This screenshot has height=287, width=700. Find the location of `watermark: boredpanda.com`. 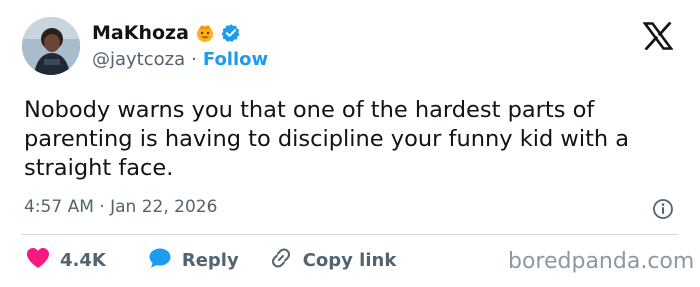

watermark: boredpanda.com is located at coordinates (601, 261).